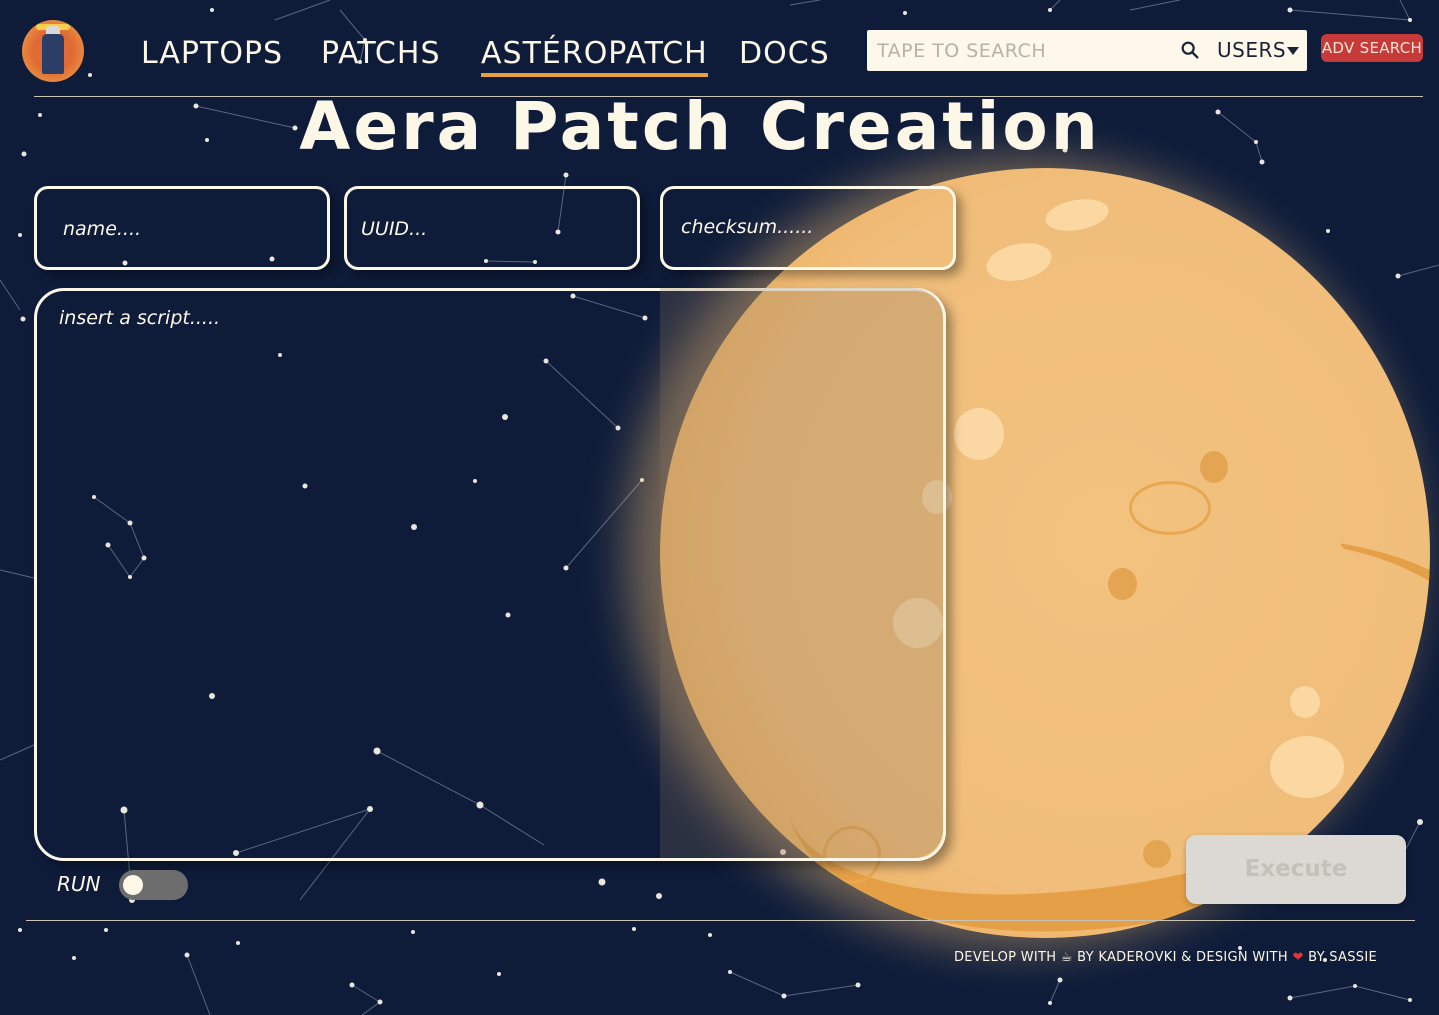  Describe the element at coordinates (380, 53) in the screenshot. I see `nav-link-patchs: PATCHS` at that location.